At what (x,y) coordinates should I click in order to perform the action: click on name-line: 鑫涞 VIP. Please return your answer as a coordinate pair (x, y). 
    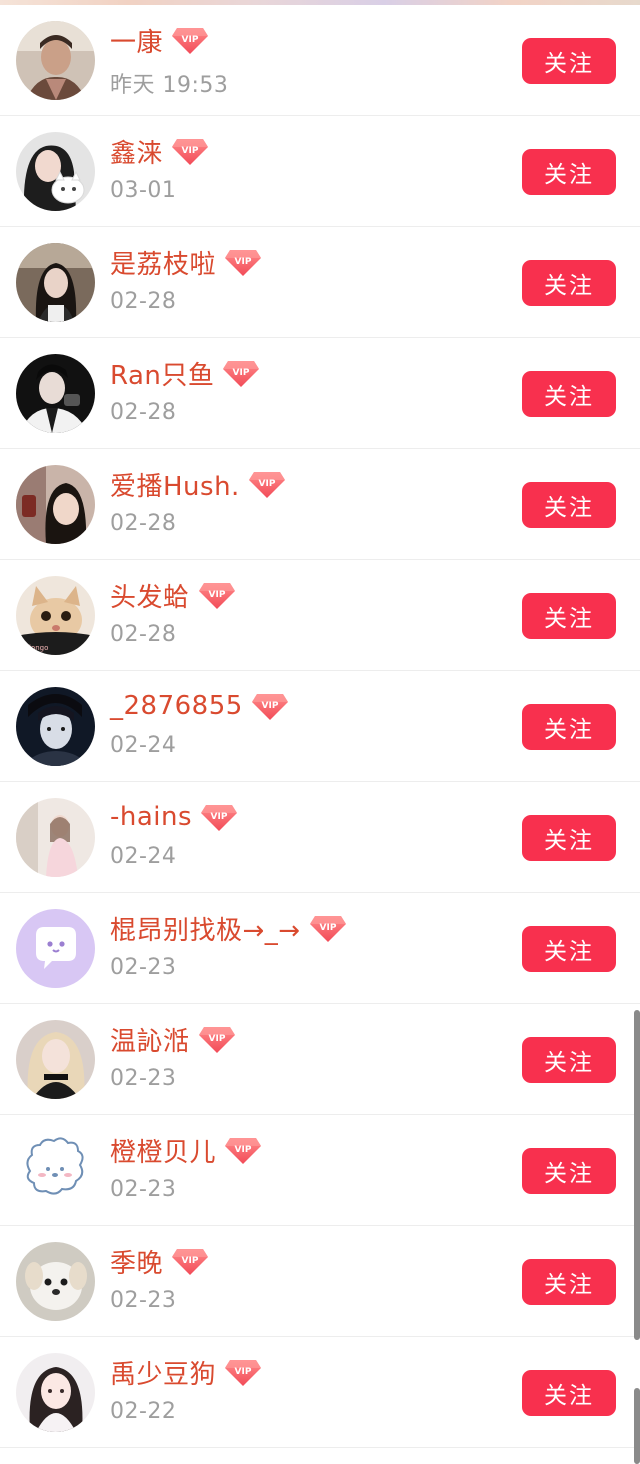
    Looking at the image, I should click on (159, 151).